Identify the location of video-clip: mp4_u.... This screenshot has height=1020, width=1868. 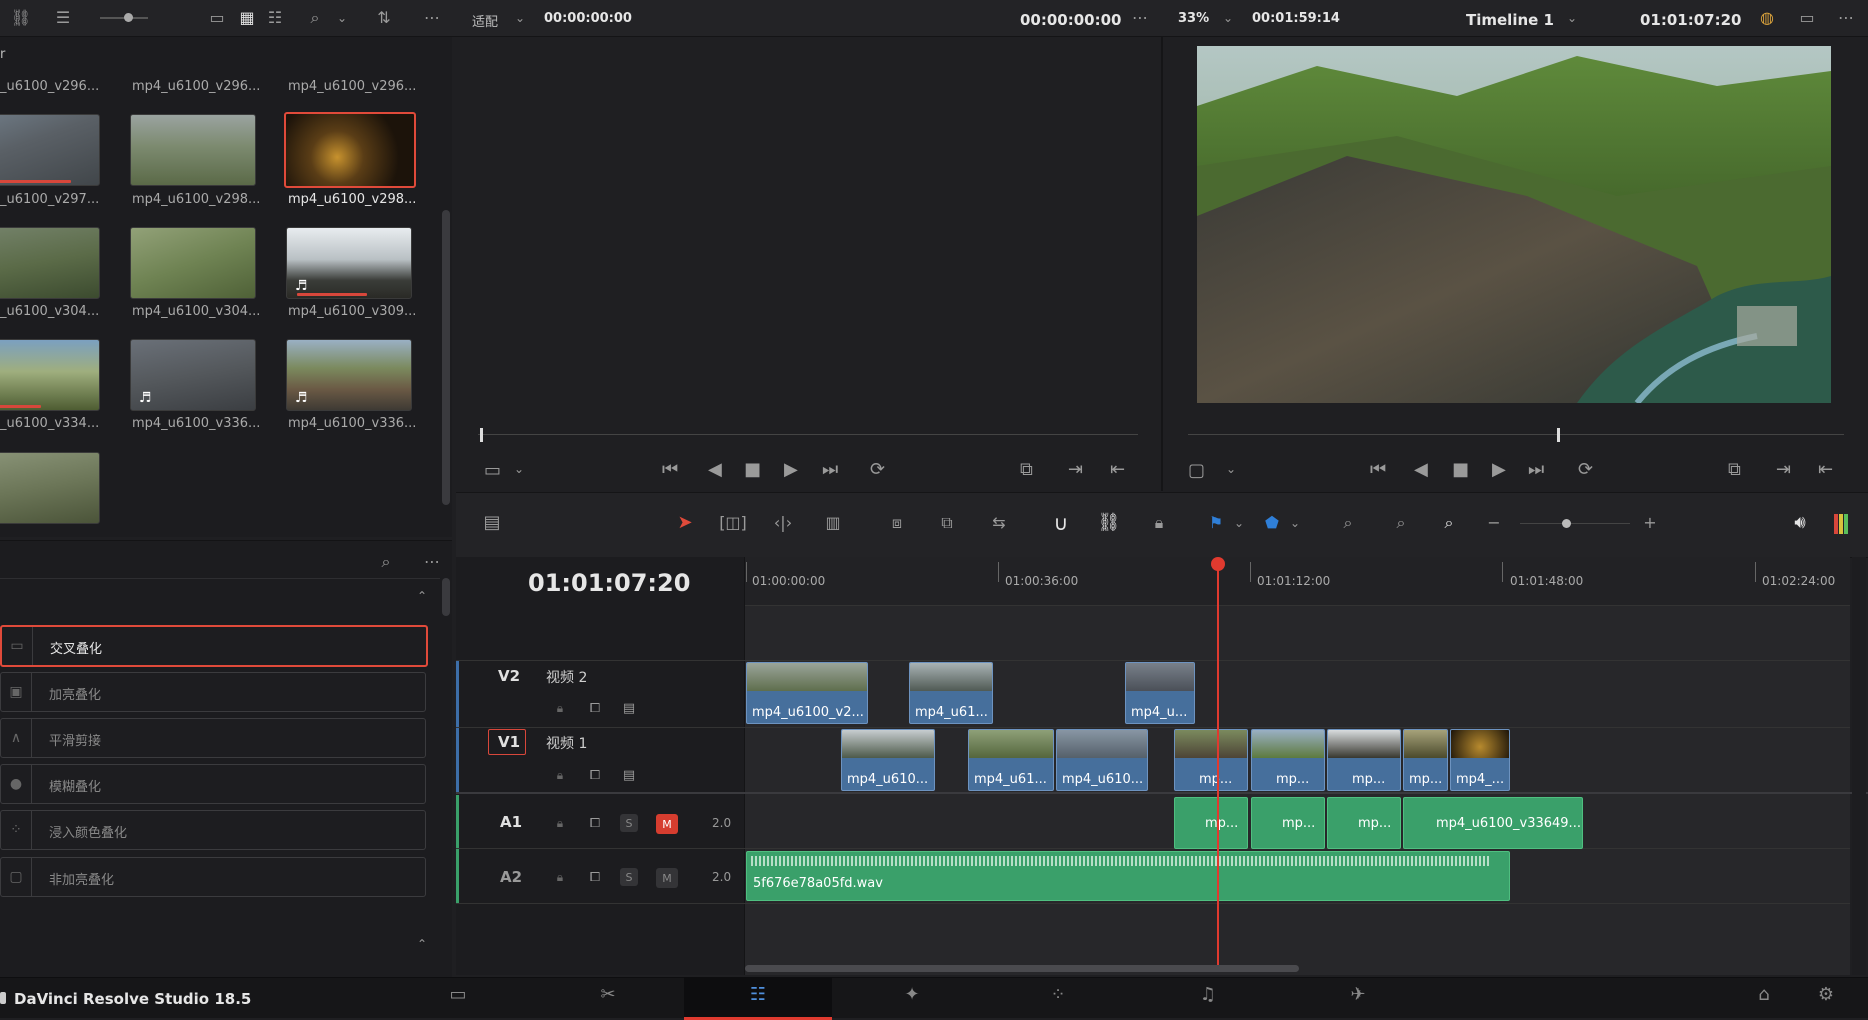
(1160, 693).